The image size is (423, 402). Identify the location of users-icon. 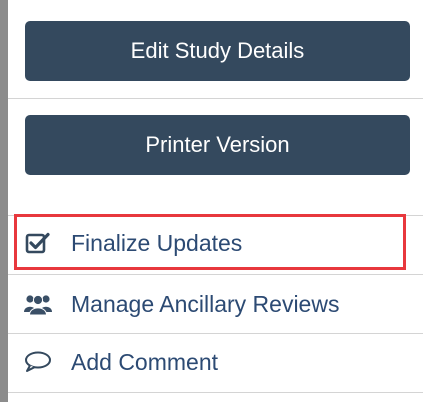
(38, 304).